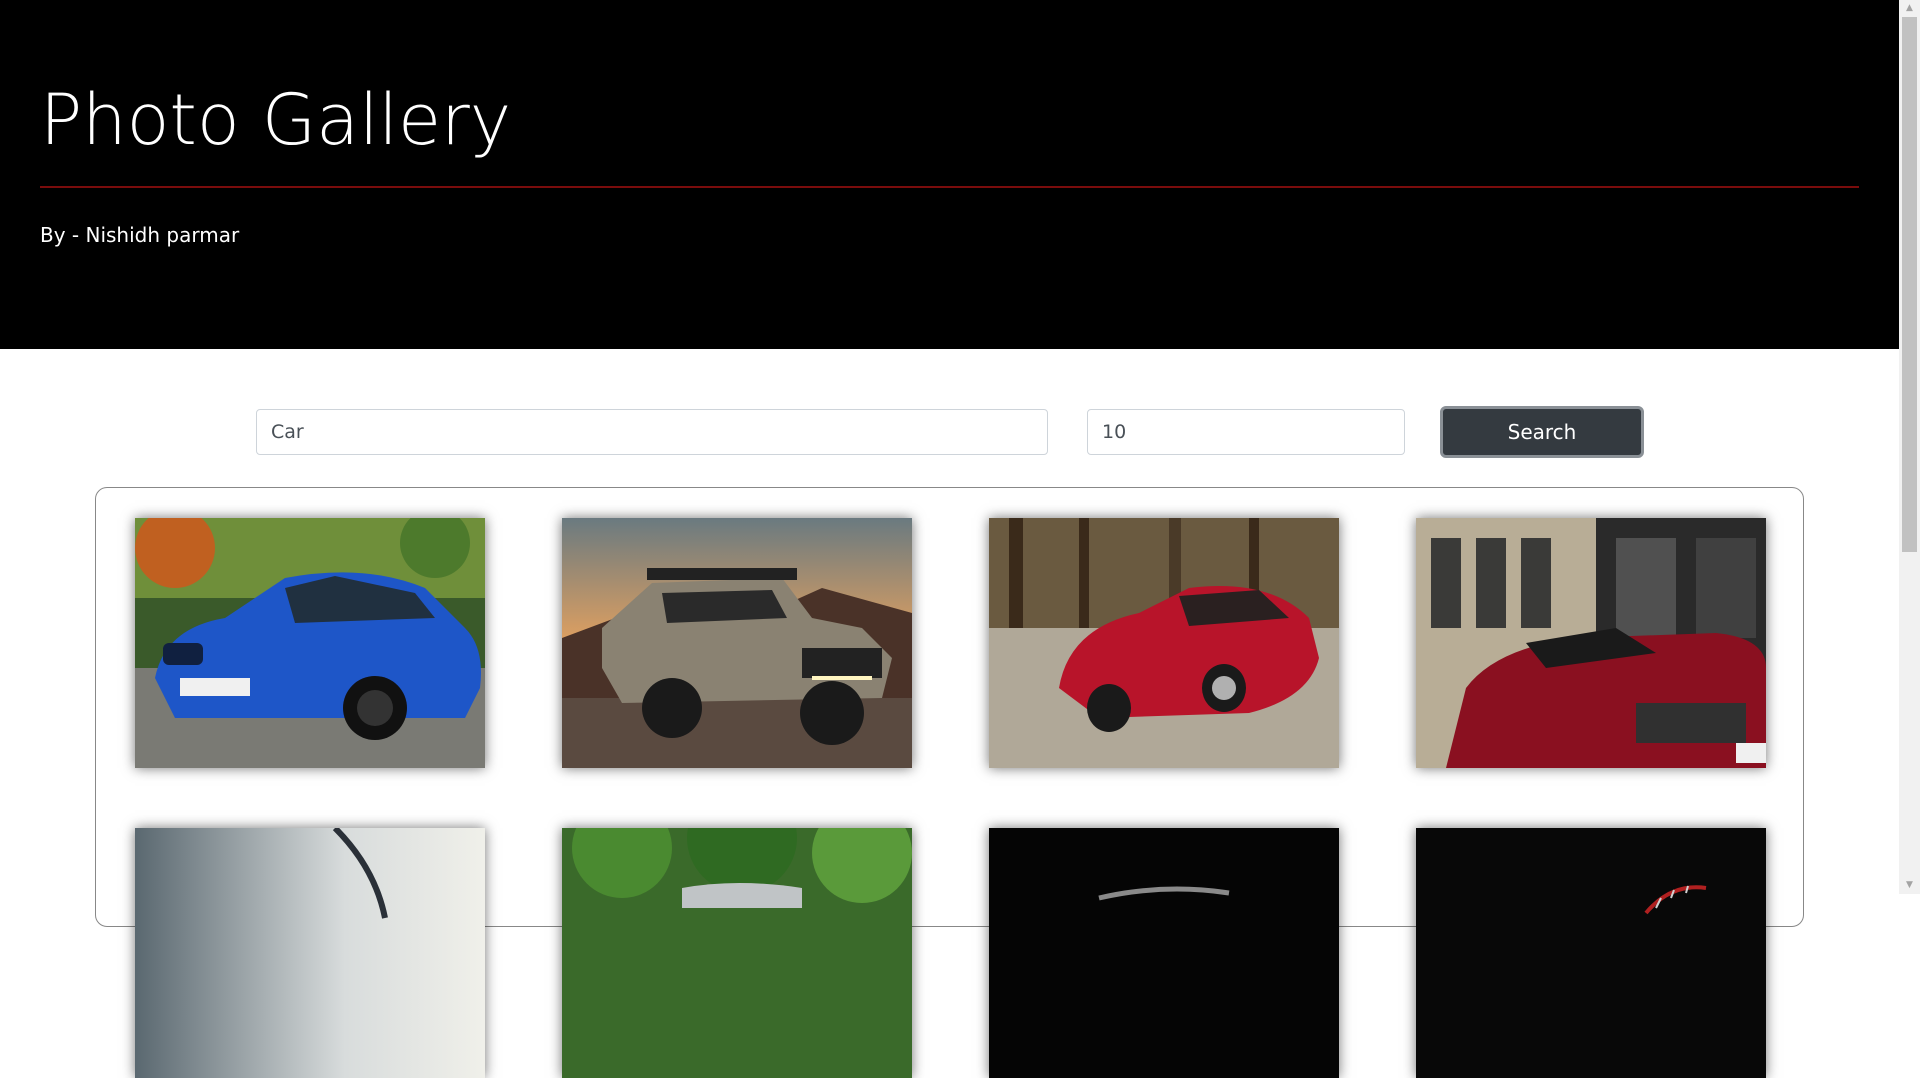 The image size is (1920, 1078). Describe the element at coordinates (1909, 8) in the screenshot. I see `scroll-up-arrow-icon: ▲` at that location.